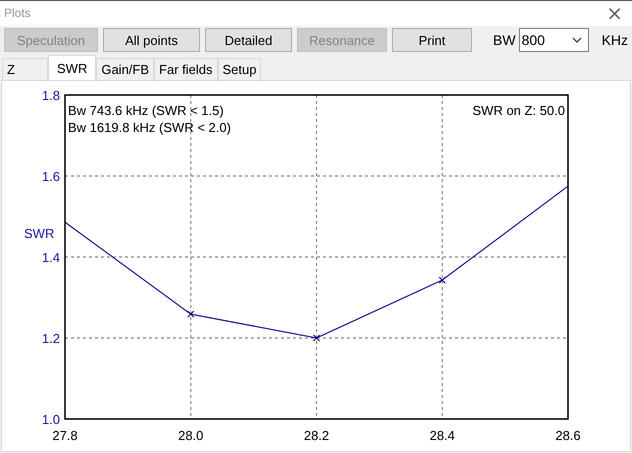  Describe the element at coordinates (25, 69) in the screenshot. I see `tab: Z` at that location.